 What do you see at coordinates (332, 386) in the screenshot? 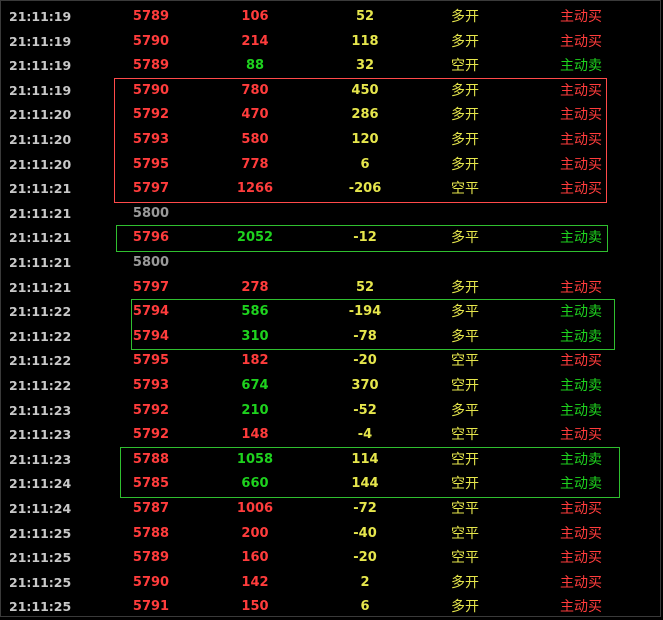
I see `table-row: 21:11:22 5793 674 370 空开 主动卖` at bounding box center [332, 386].